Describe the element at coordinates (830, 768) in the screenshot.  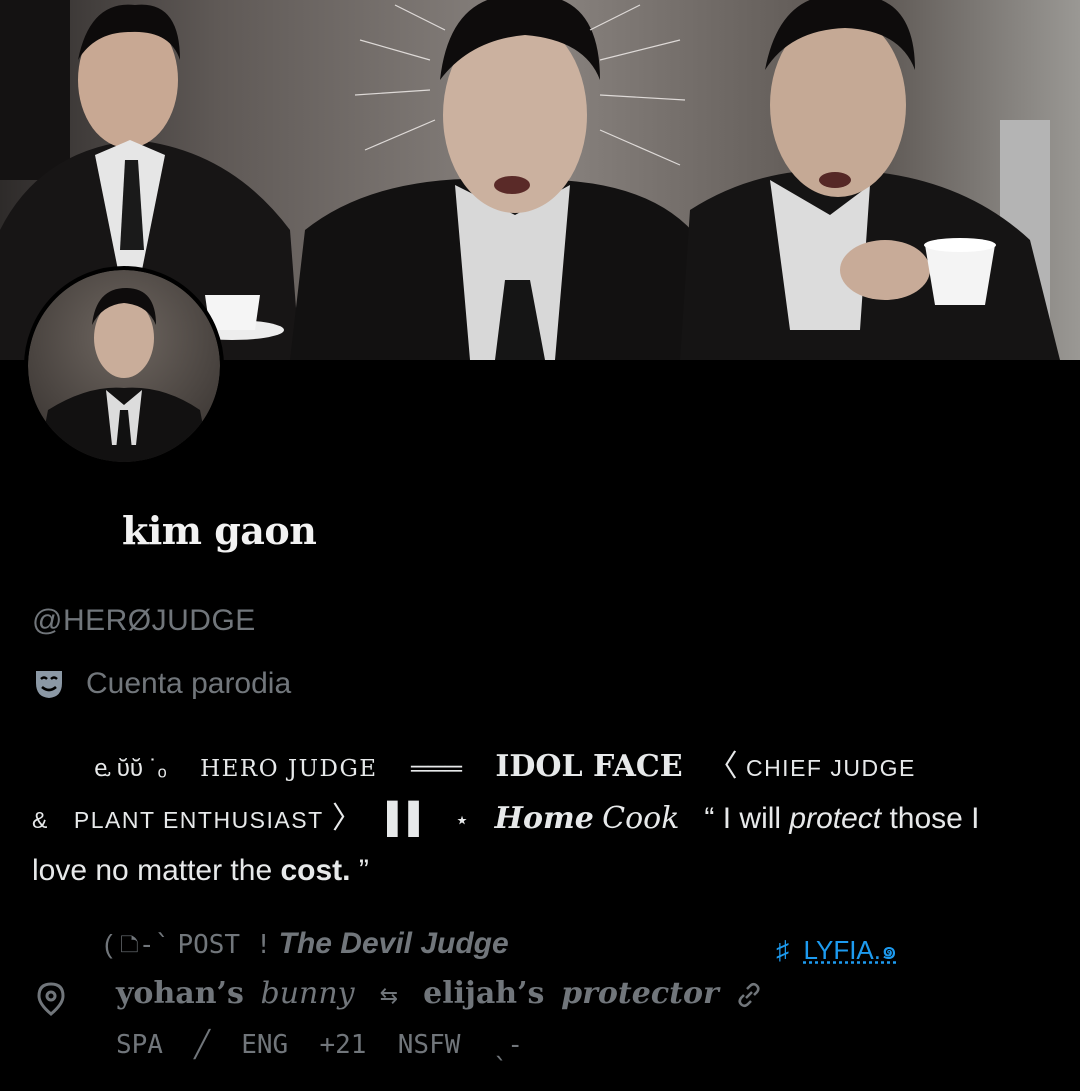
I see `bio-chief-judge: CHIEF JUDGE` at that location.